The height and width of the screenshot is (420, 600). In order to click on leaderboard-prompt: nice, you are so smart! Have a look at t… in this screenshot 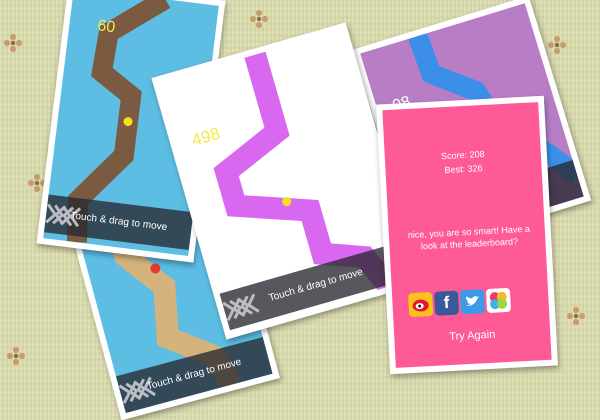, I will do `click(469, 237)`.